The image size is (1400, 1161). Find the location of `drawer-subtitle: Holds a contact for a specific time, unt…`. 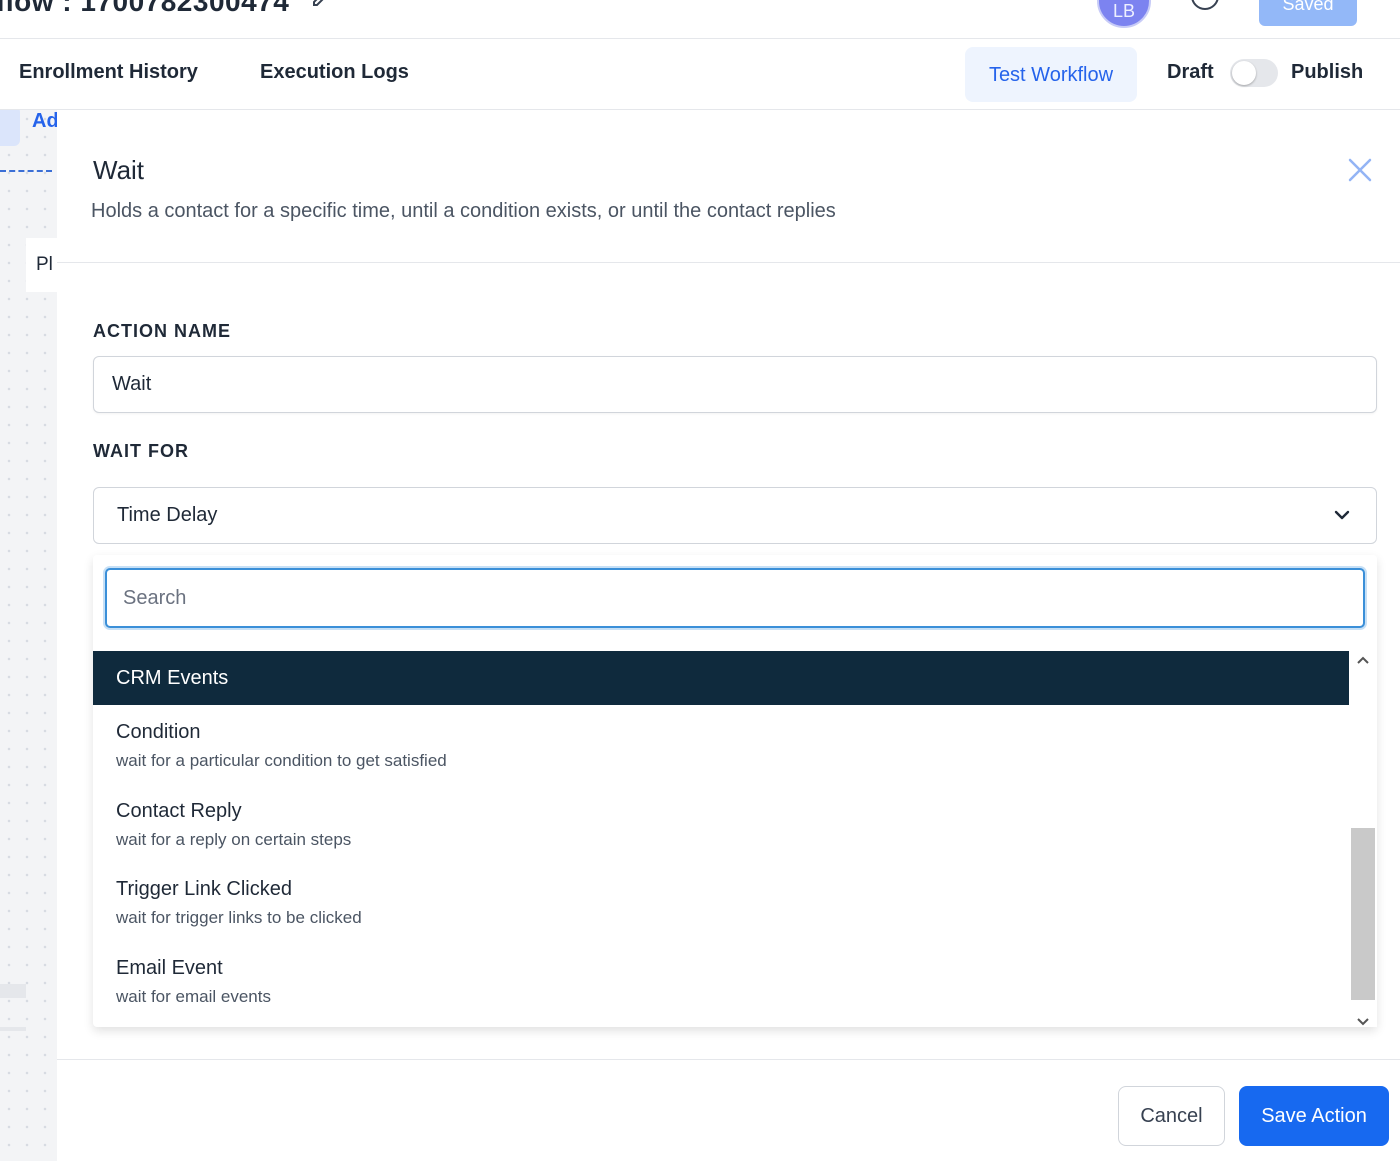

drawer-subtitle: Holds a contact for a specific time, unt… is located at coordinates (463, 211).